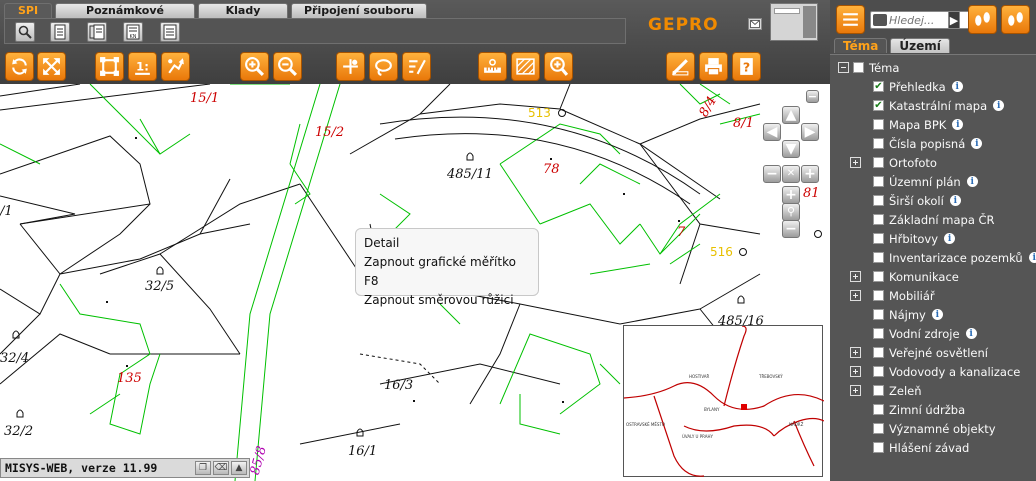 This screenshot has width=1036, height=481. What do you see at coordinates (810, 174) in the screenshot?
I see `zoom-plus-button: +` at bounding box center [810, 174].